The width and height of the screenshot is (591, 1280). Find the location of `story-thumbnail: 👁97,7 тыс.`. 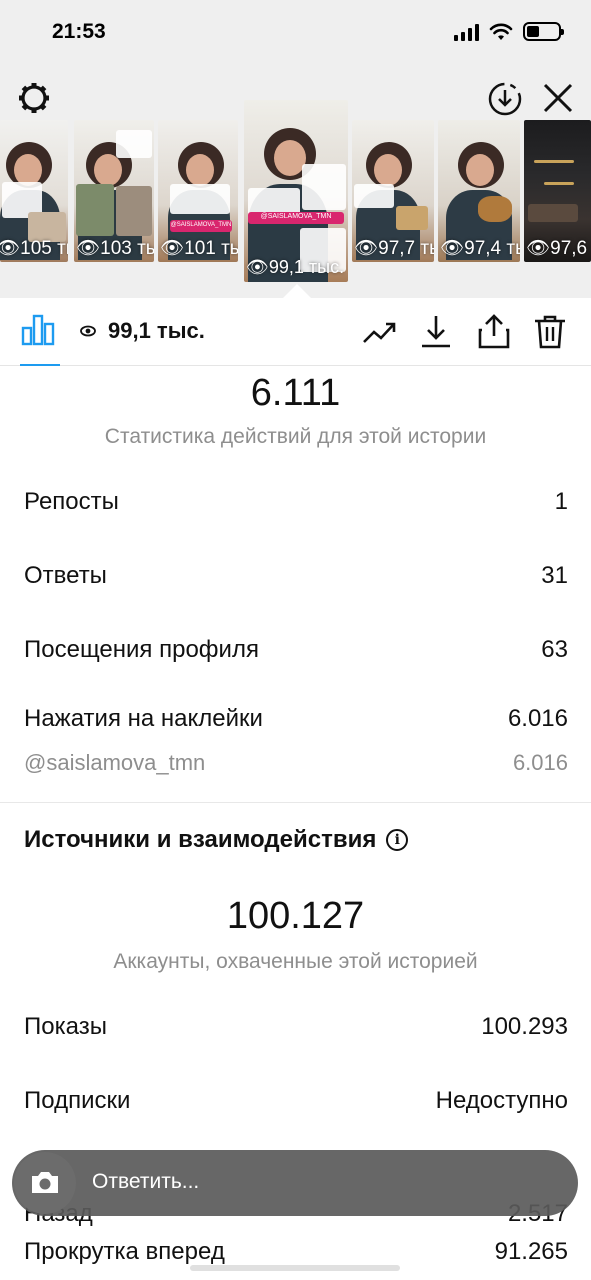

story-thumbnail: 👁97,7 тыс. is located at coordinates (393, 191).